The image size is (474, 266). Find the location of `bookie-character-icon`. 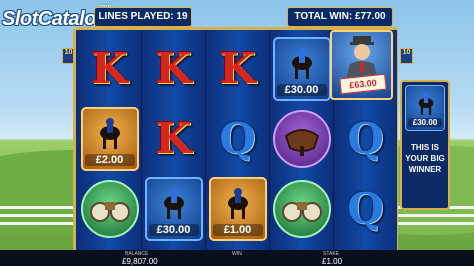

bookie-character-icon is located at coordinates (362, 58).